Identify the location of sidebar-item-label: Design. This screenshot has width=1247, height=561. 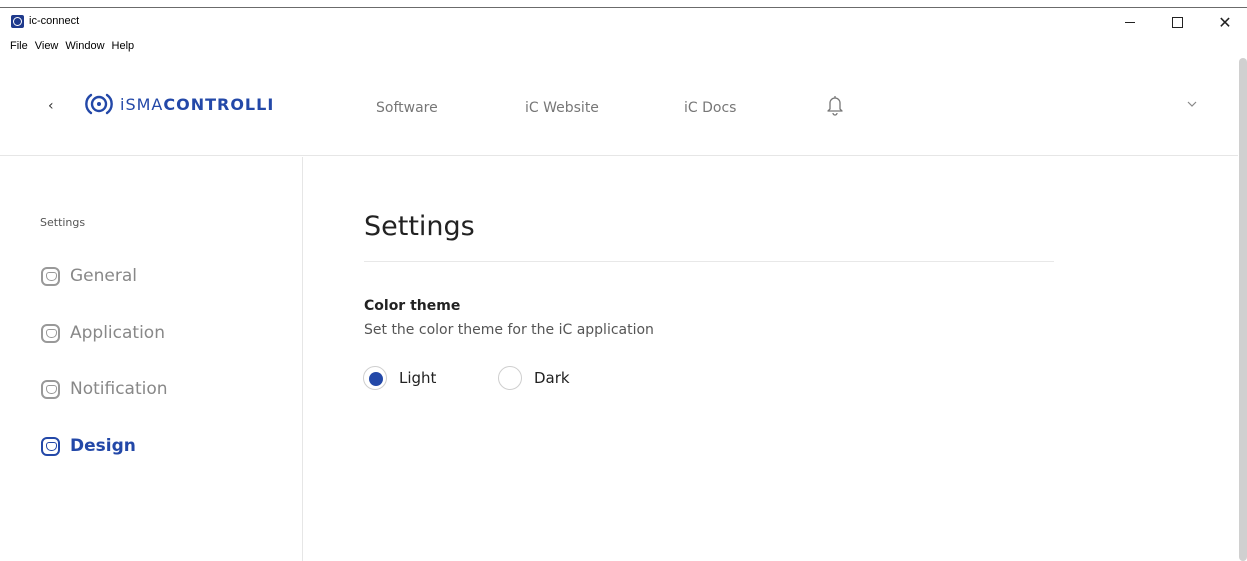
(103, 446).